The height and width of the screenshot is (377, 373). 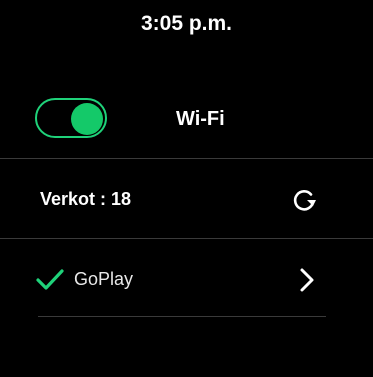 What do you see at coordinates (186, 23) in the screenshot?
I see `clock-time: 3:05 p.m.` at bounding box center [186, 23].